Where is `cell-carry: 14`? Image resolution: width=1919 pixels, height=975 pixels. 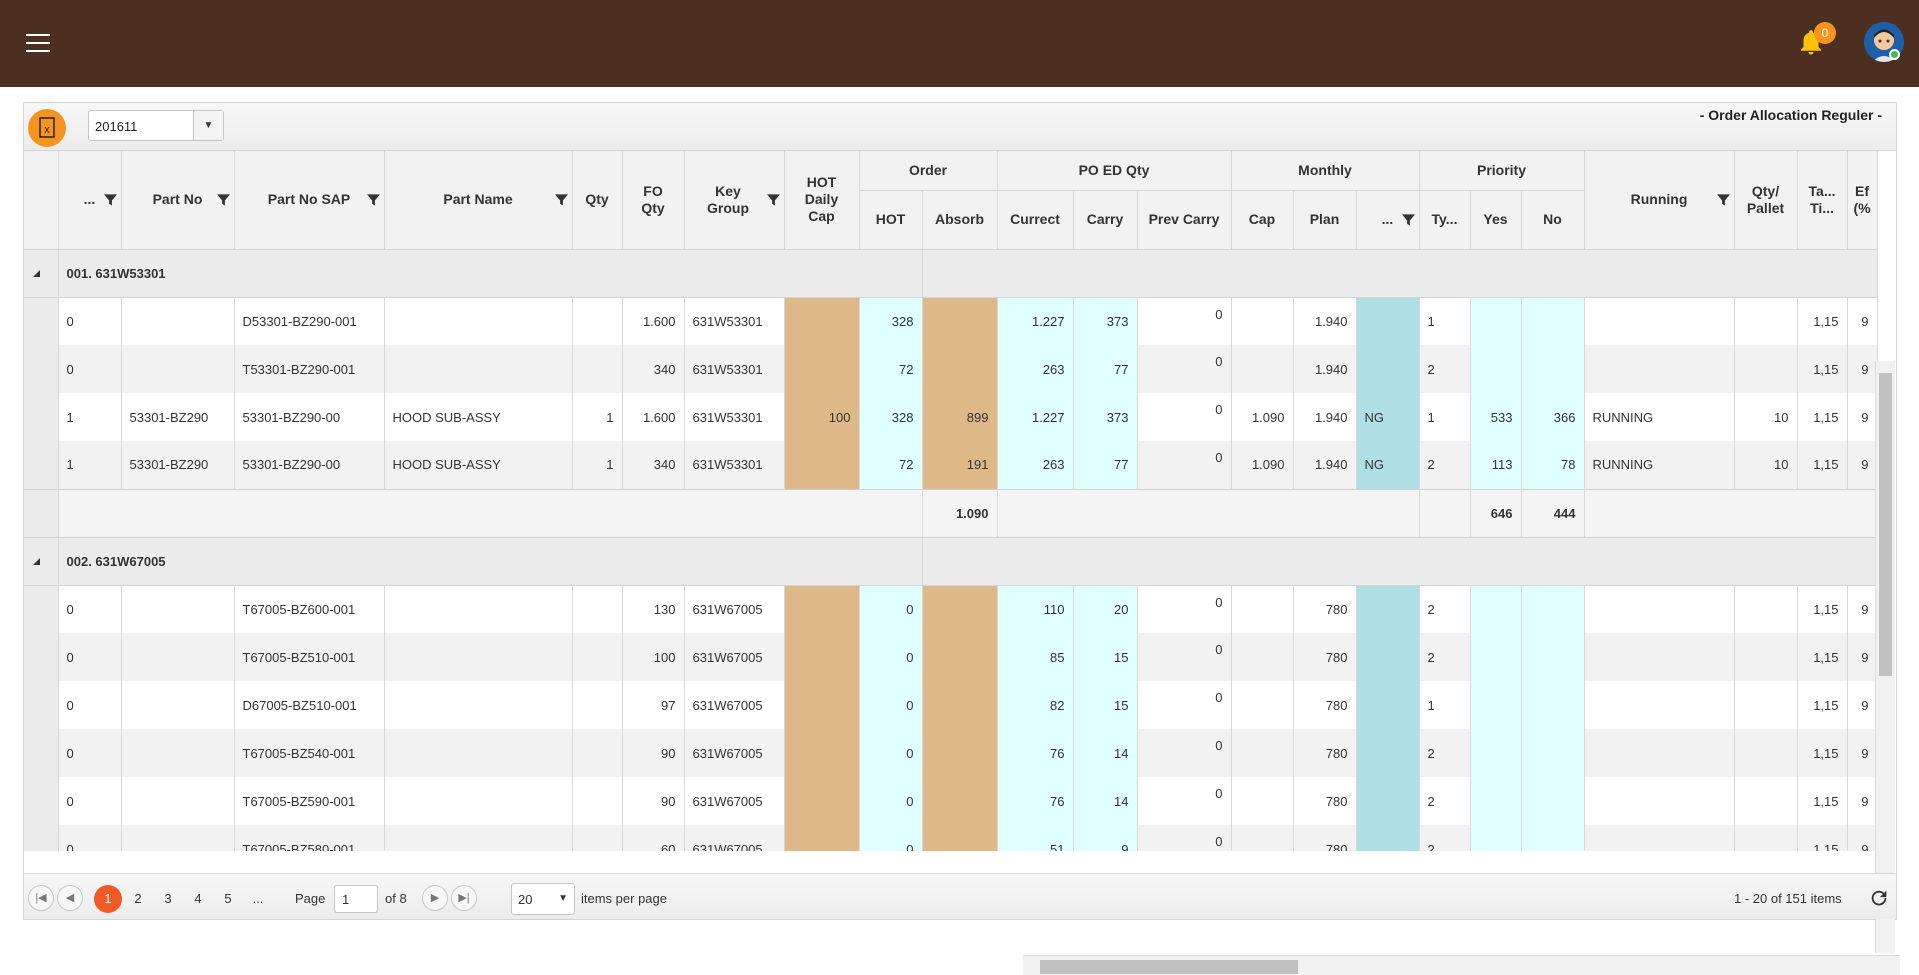 cell-carry: 14 is located at coordinates (1105, 753).